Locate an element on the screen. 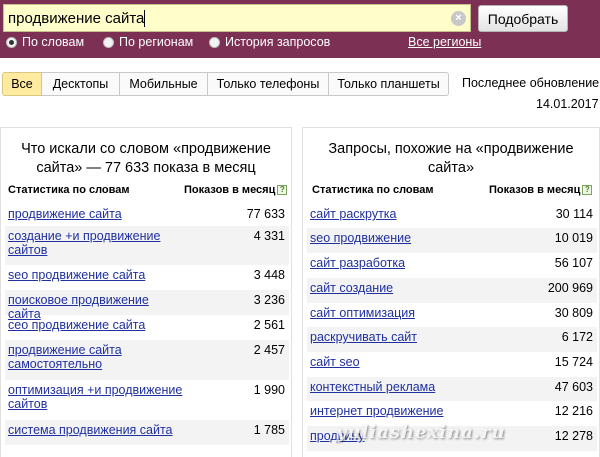 This screenshot has height=457, width=600. impressions-count: 77 633 is located at coordinates (265, 214).